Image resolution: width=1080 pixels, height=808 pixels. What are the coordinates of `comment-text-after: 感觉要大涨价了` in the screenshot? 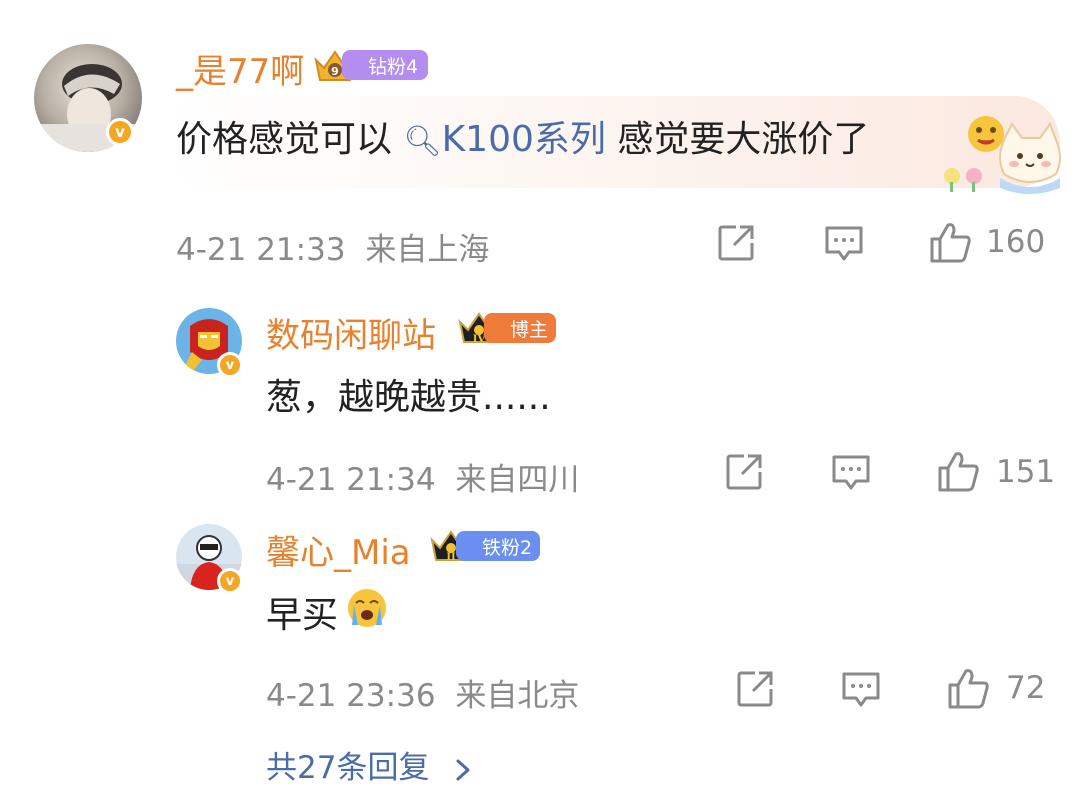 It's located at (743, 139).